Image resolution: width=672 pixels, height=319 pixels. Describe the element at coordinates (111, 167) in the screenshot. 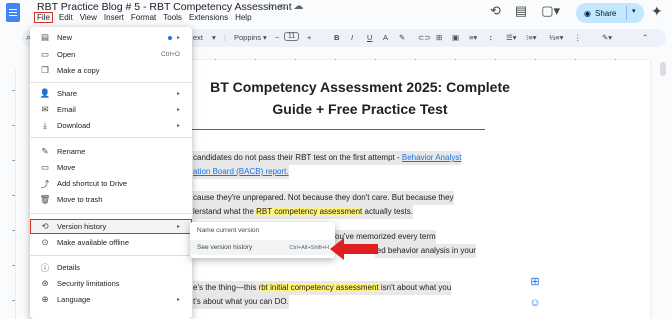

I see `menu-item-move: ▭ Move` at that location.